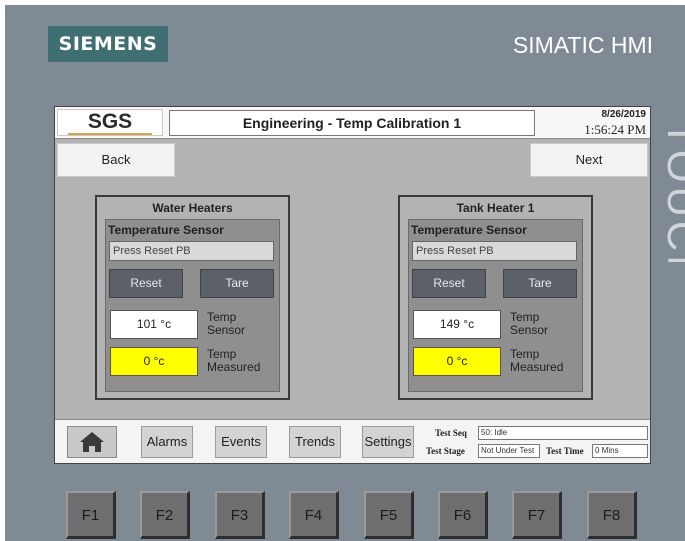 This screenshot has height=541, width=685. Describe the element at coordinates (582, 45) in the screenshot. I see `product-name: SIMATIC HMI` at that location.